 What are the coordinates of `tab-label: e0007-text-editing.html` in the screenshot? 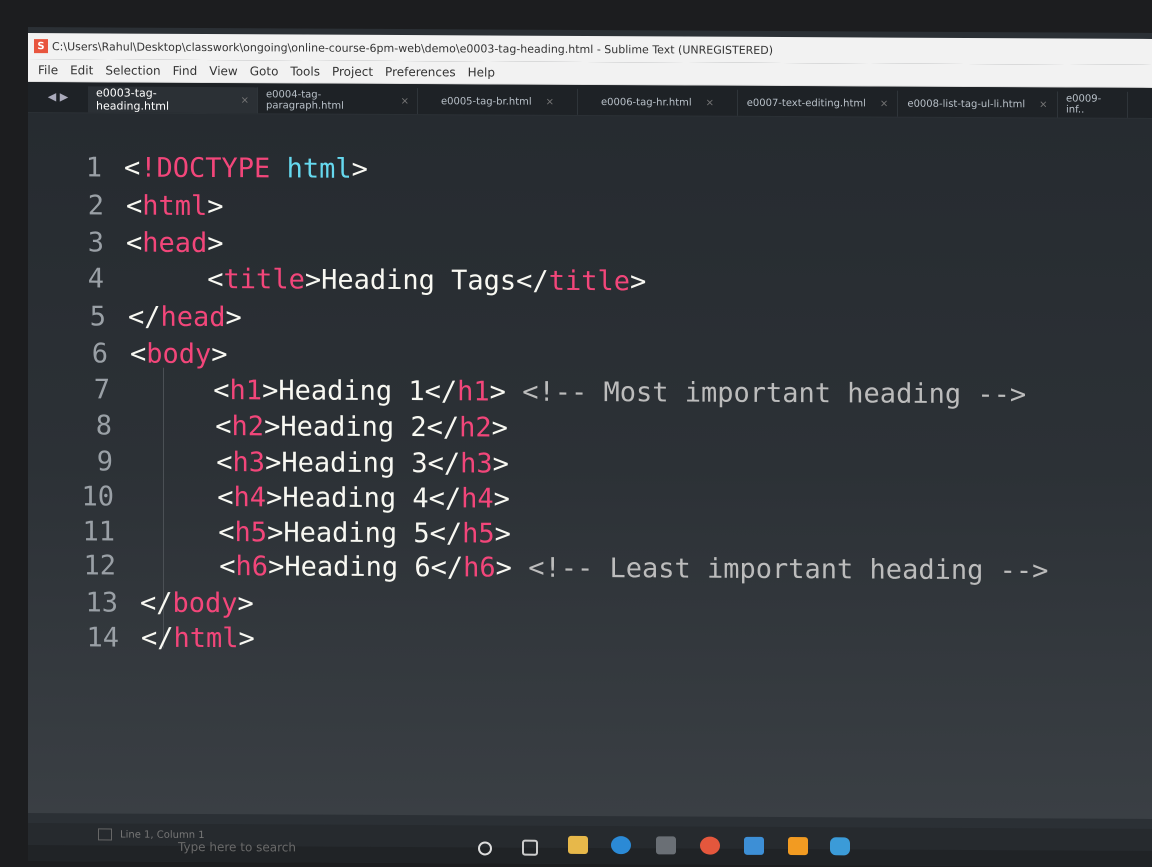 It's located at (806, 103).